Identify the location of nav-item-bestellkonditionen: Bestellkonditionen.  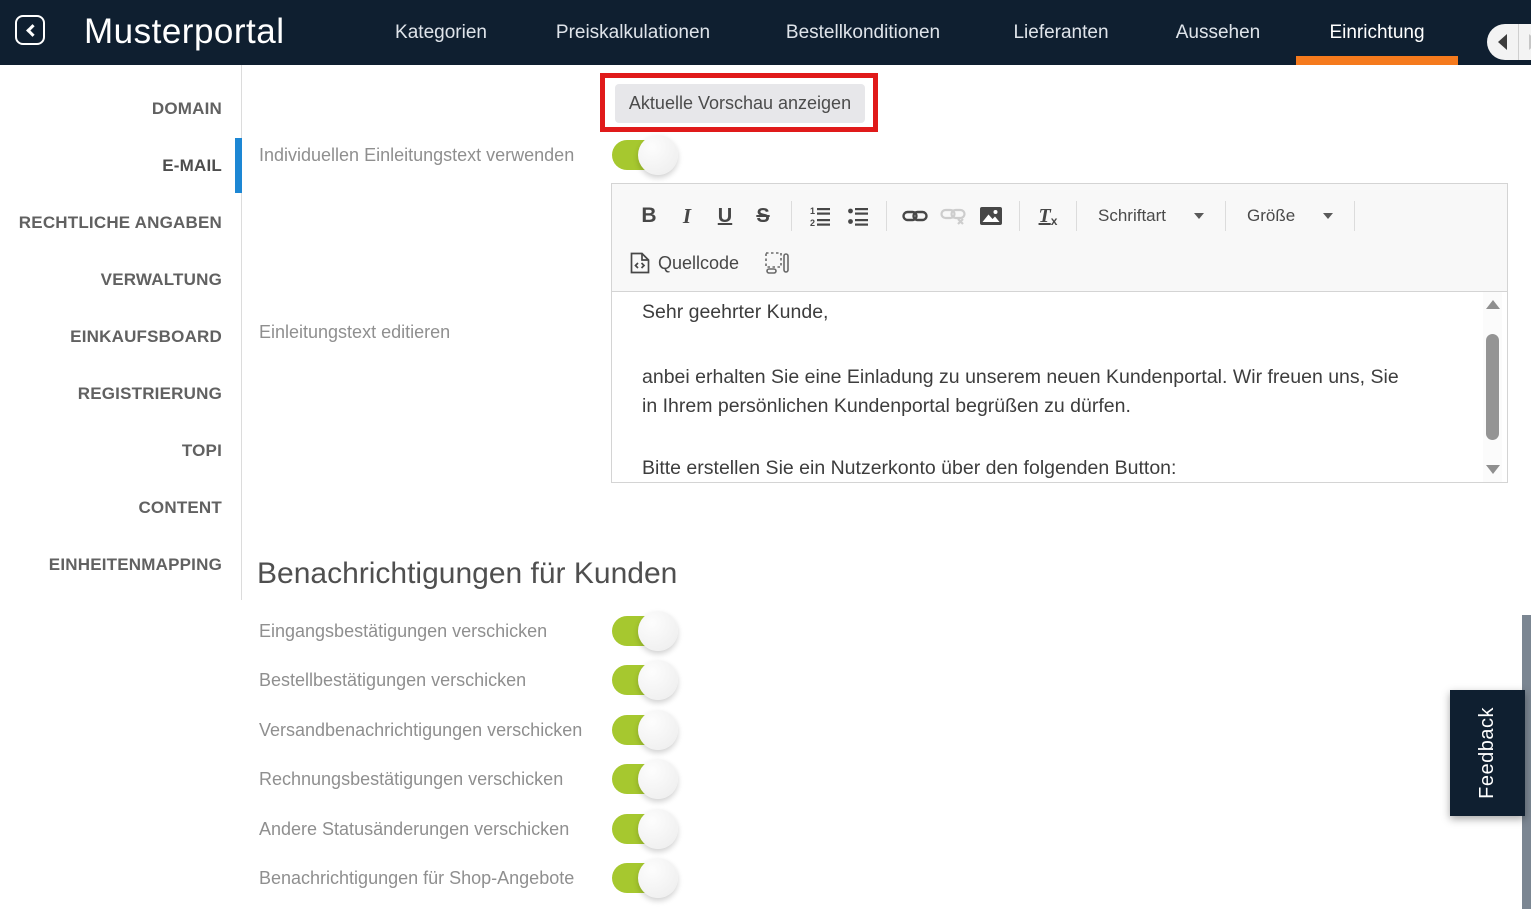
(863, 32).